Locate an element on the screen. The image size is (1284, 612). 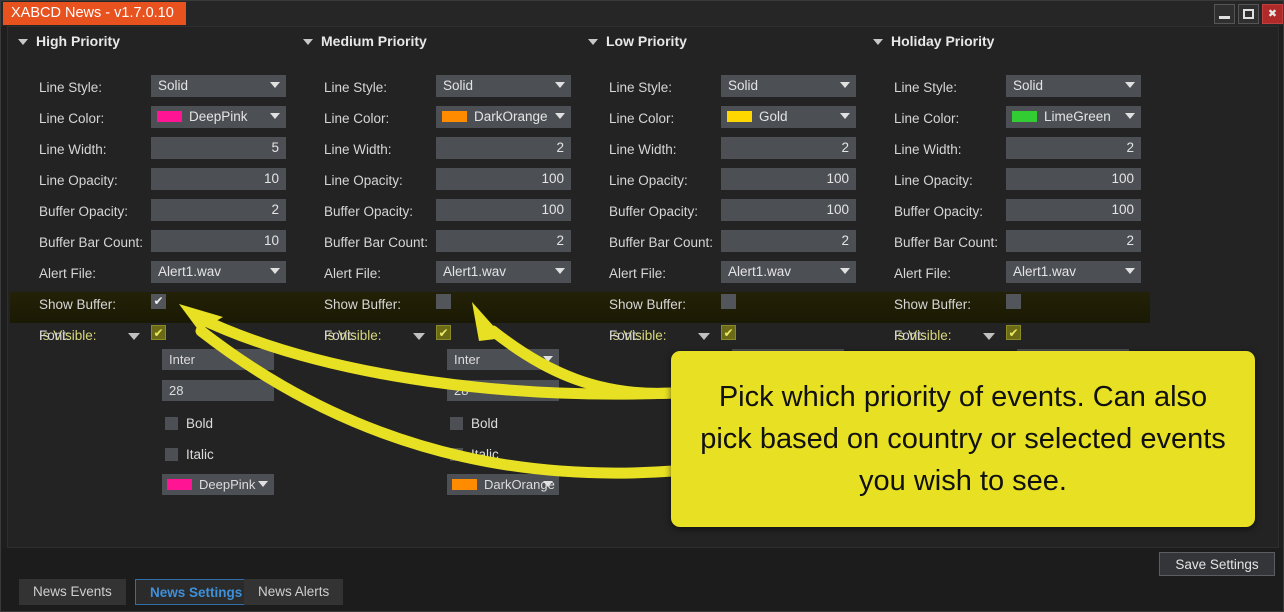
window-controls: ✖ is located at coordinates (1248, 14).